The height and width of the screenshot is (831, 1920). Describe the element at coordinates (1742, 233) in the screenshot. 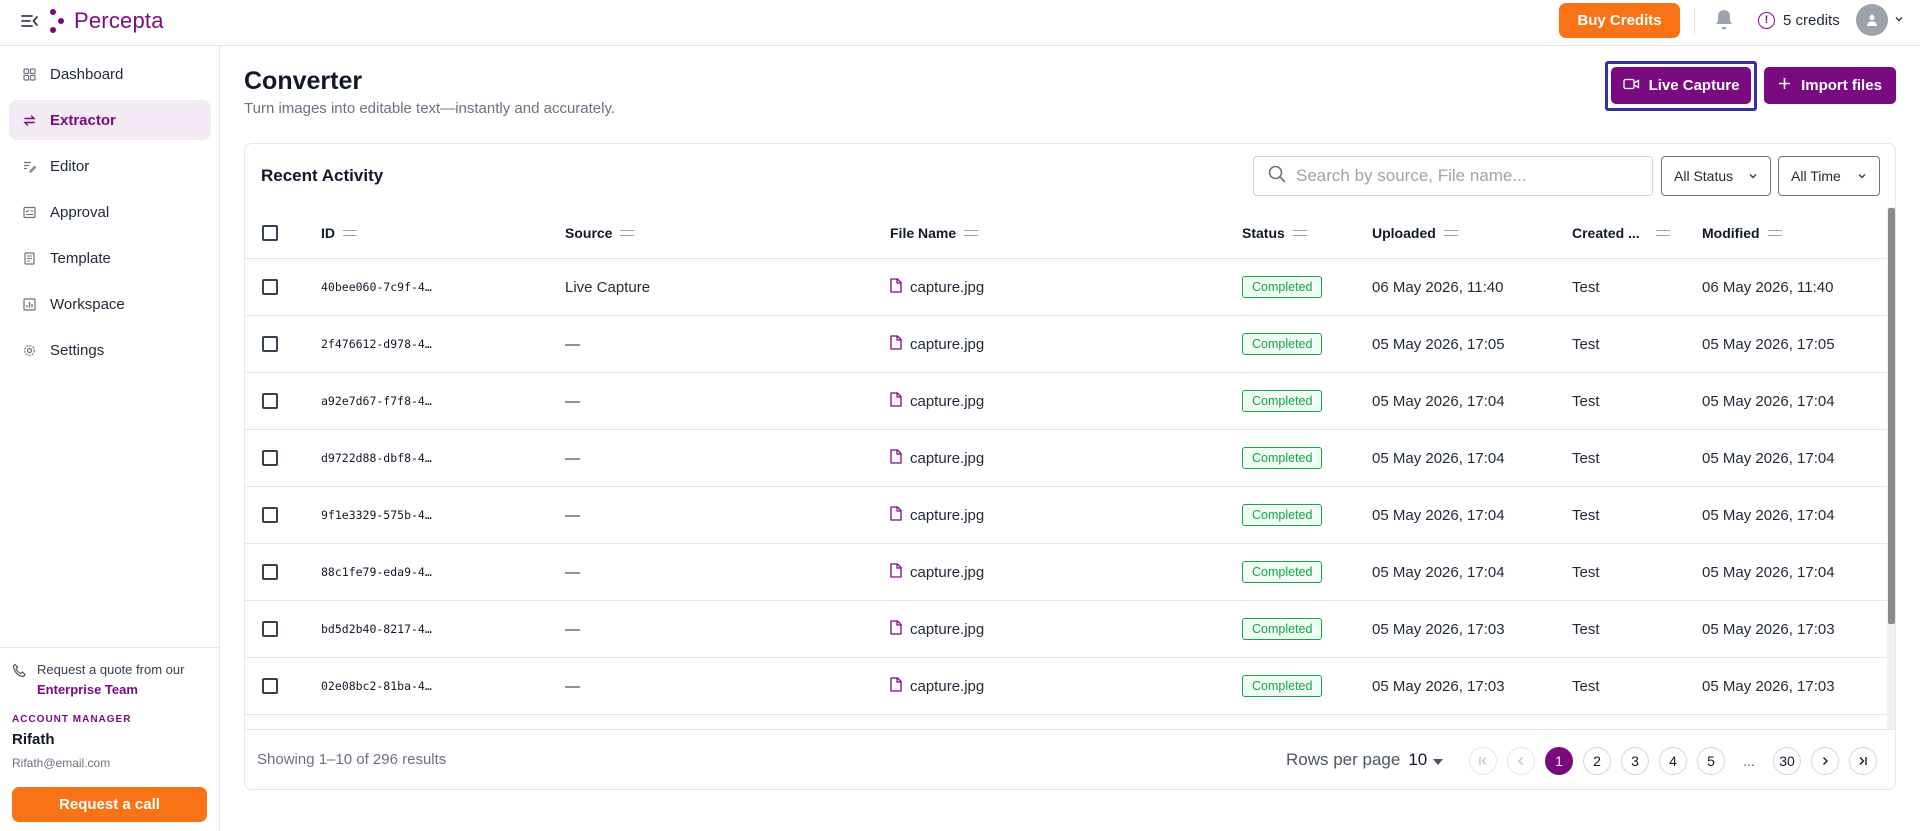

I see `column-header-modified: Modified` at that location.